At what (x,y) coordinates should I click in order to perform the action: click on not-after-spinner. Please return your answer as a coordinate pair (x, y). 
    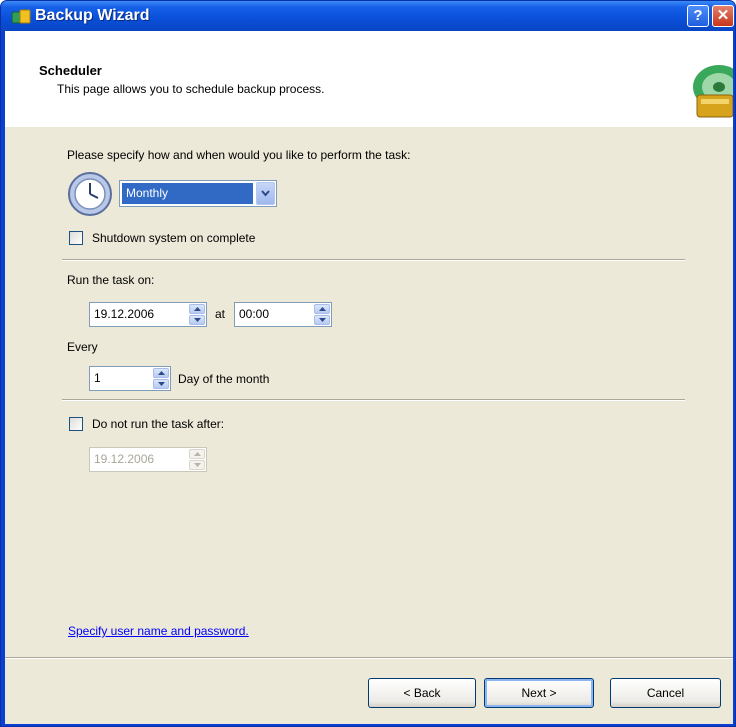
    Looking at the image, I should click on (197, 459).